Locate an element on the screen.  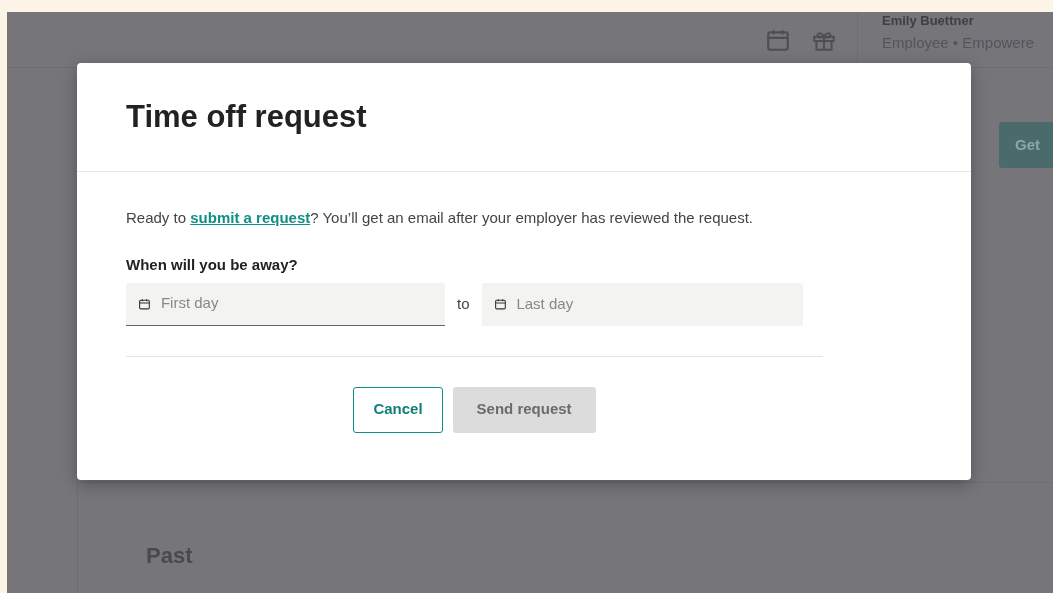
to-label: to is located at coordinates (463, 303).